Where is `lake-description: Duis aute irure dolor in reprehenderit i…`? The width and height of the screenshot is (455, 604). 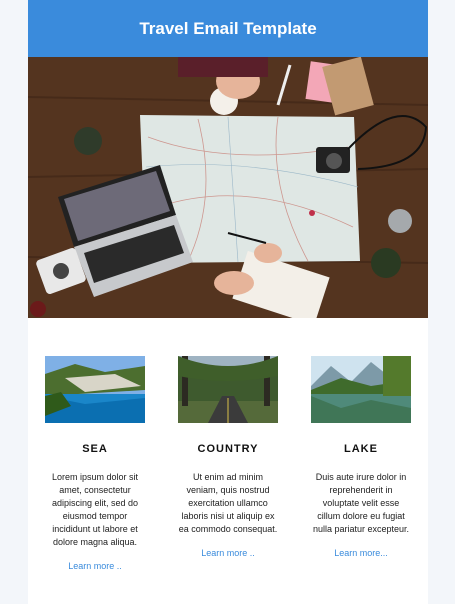 lake-description: Duis aute irure dolor in reprehenderit i… is located at coordinates (361, 503).